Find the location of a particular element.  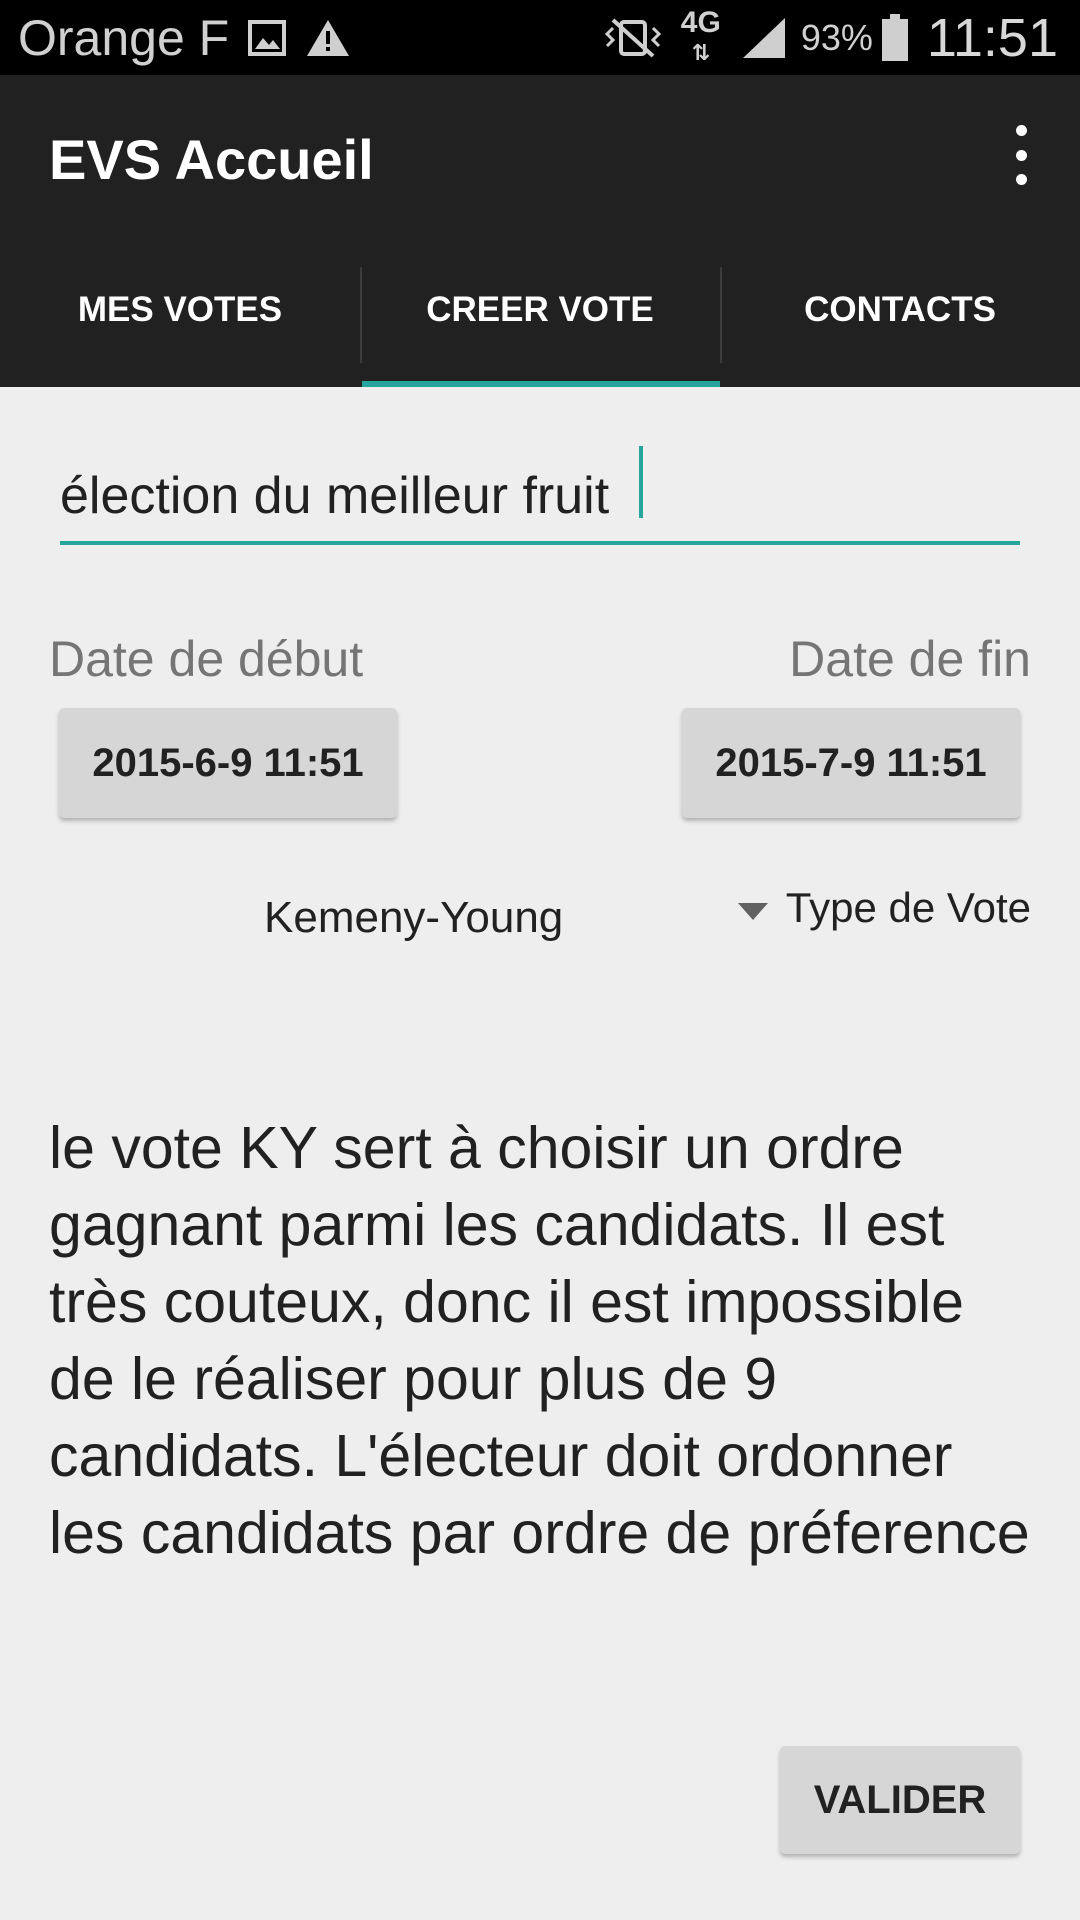

text-cursor is located at coordinates (641, 482).